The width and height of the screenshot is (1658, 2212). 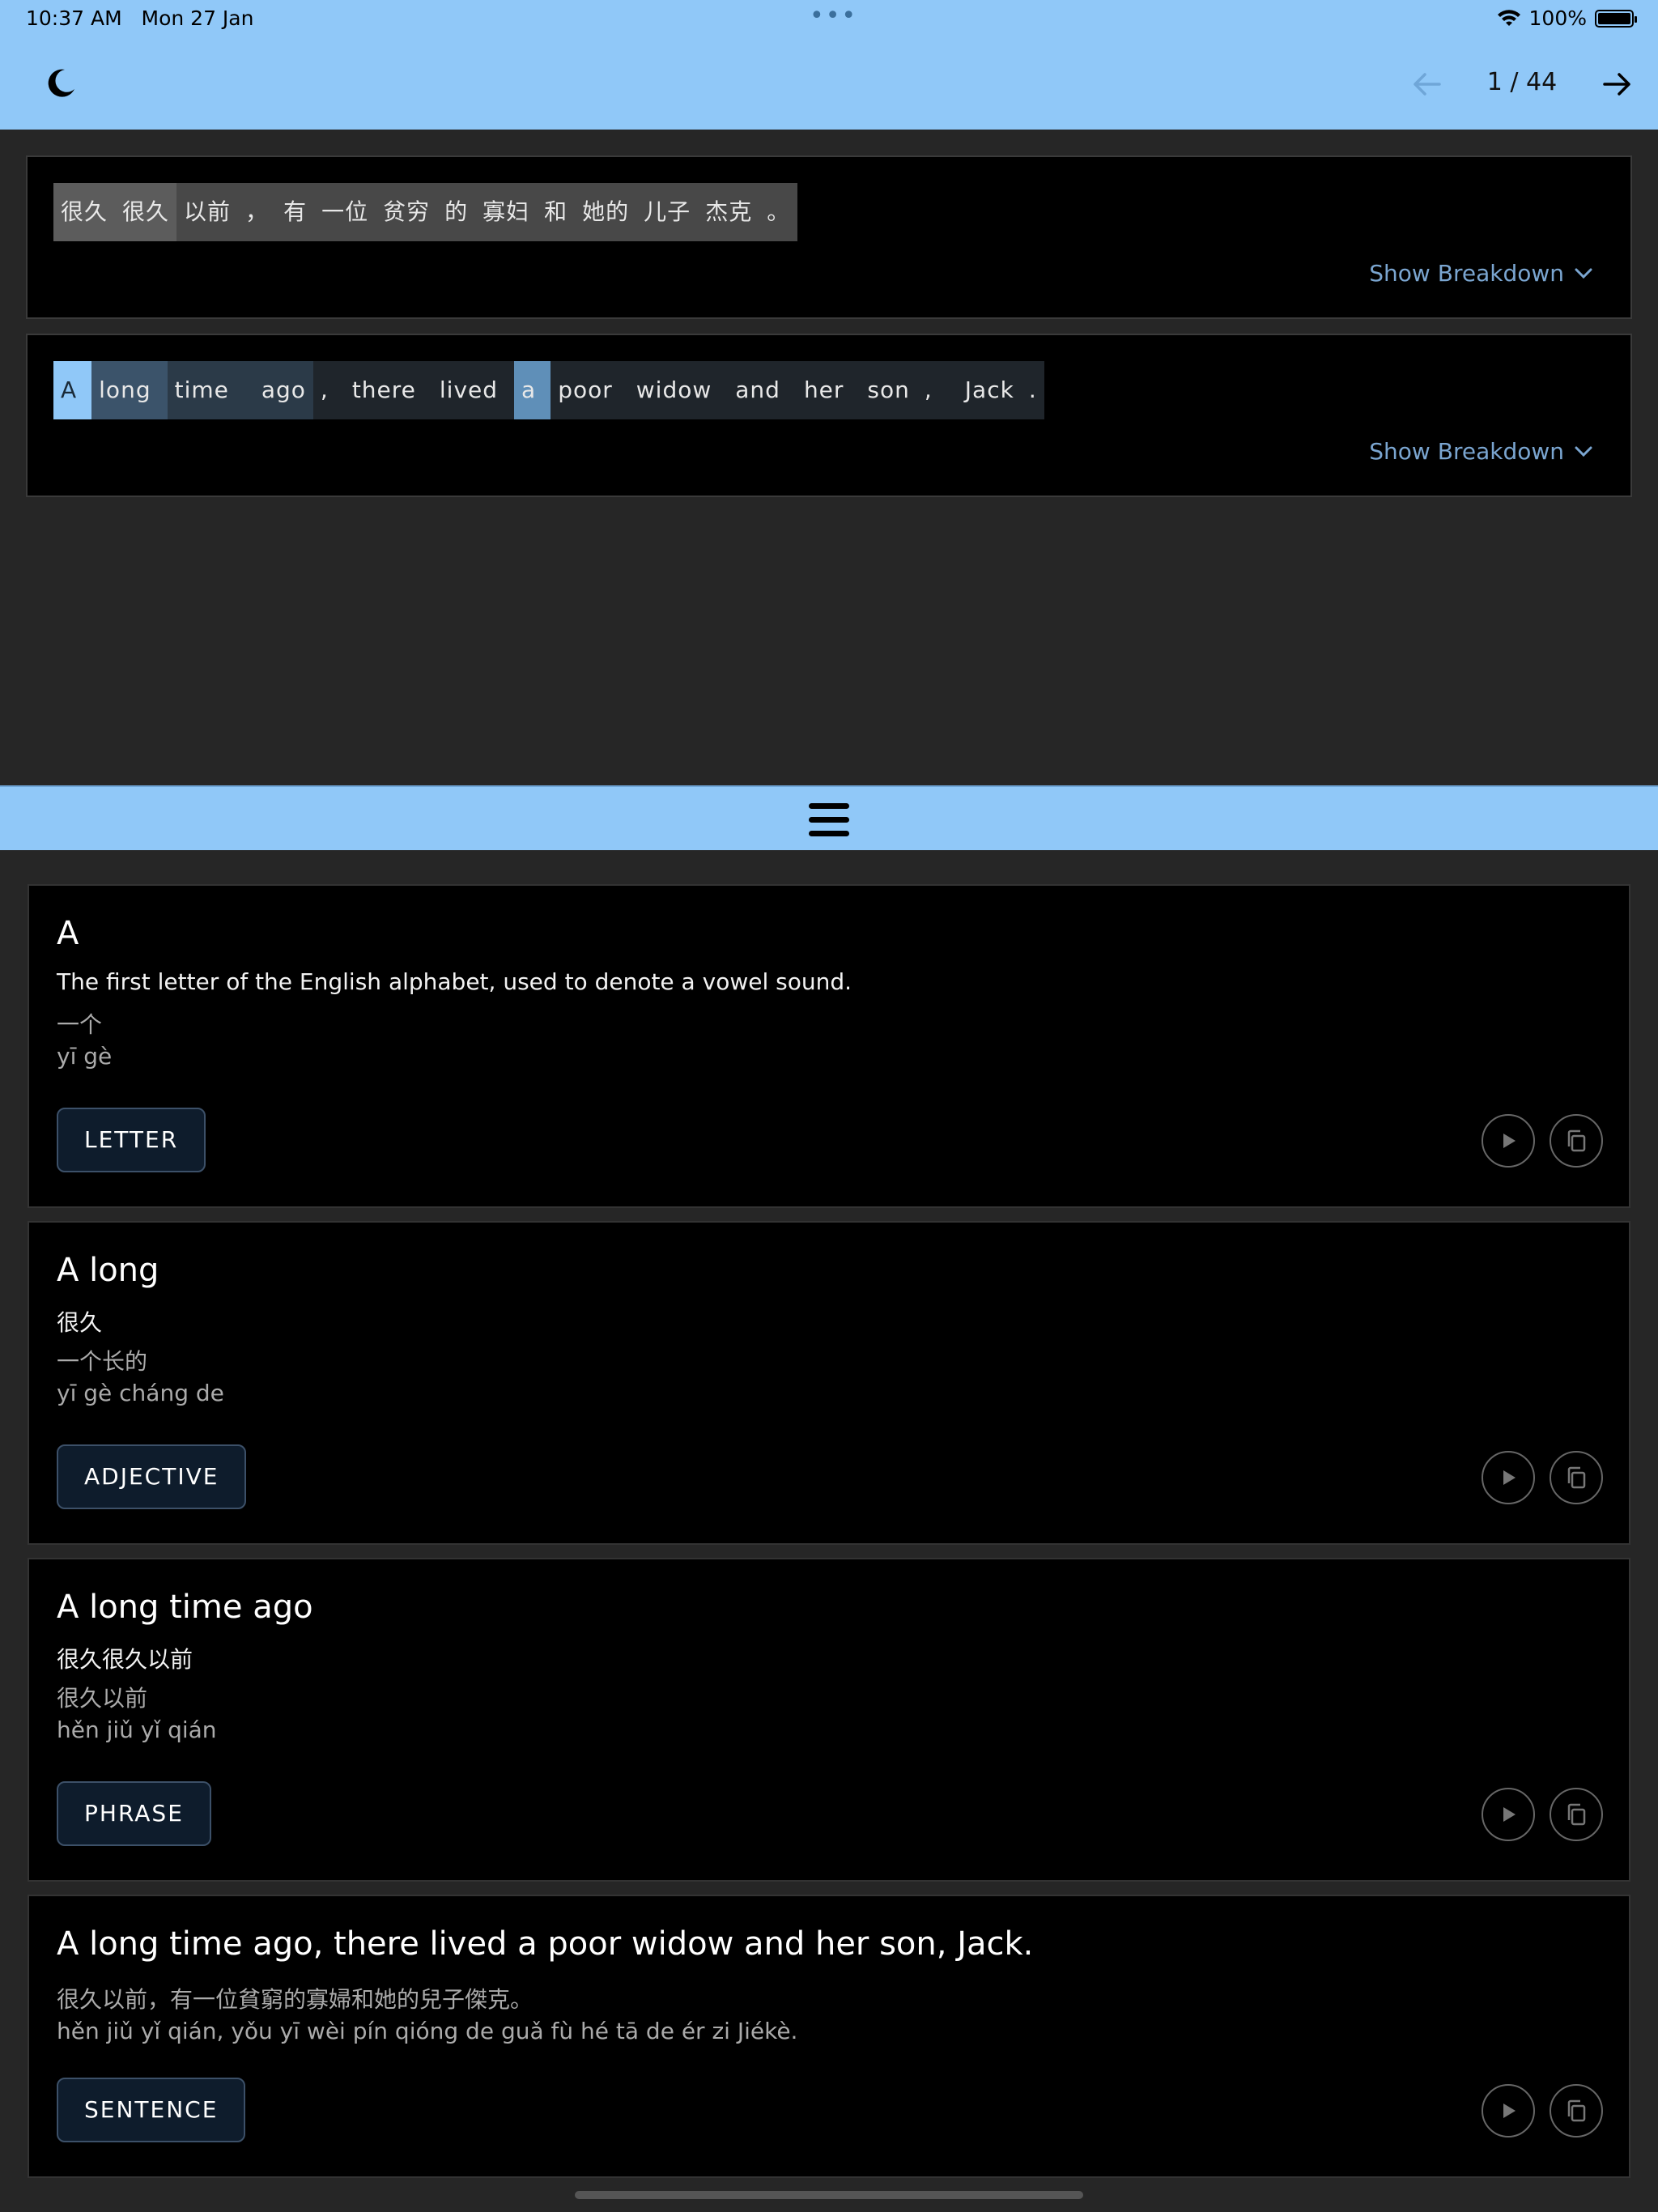 I want to click on token: lived, so click(x=473, y=390).